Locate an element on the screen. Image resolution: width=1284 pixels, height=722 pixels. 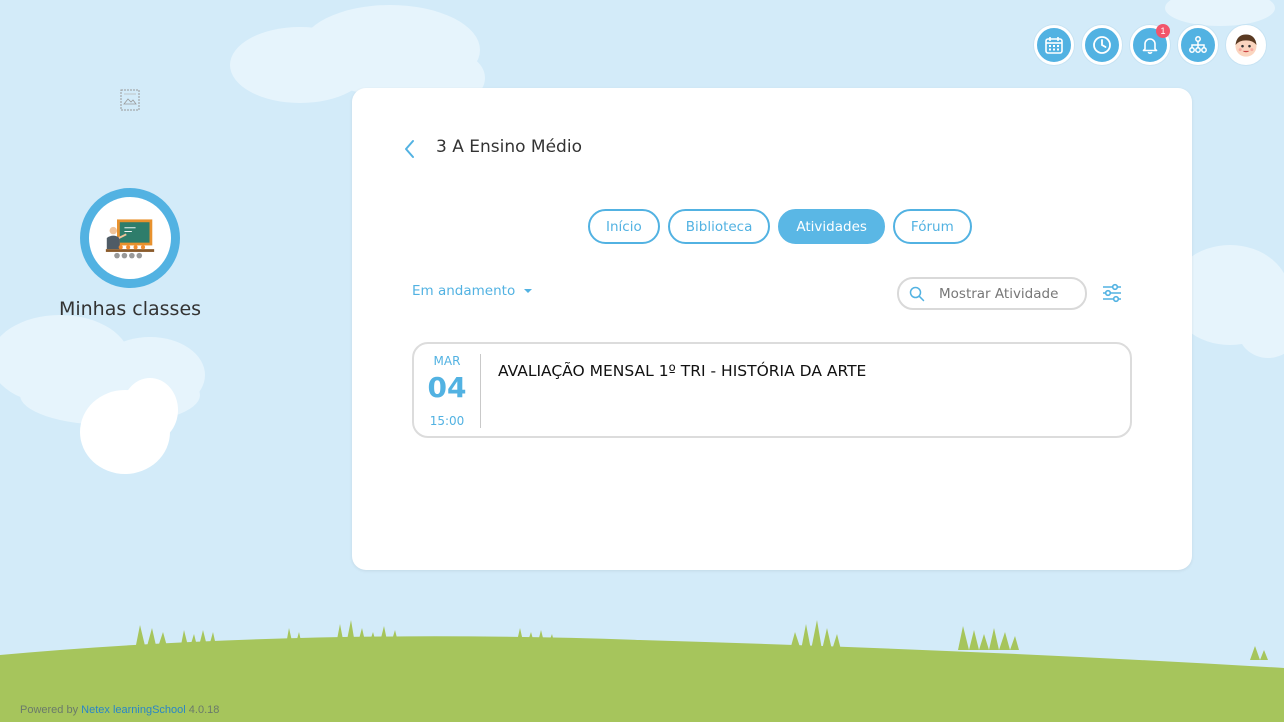
tab-biblioteca: Biblioteca is located at coordinates (719, 226).